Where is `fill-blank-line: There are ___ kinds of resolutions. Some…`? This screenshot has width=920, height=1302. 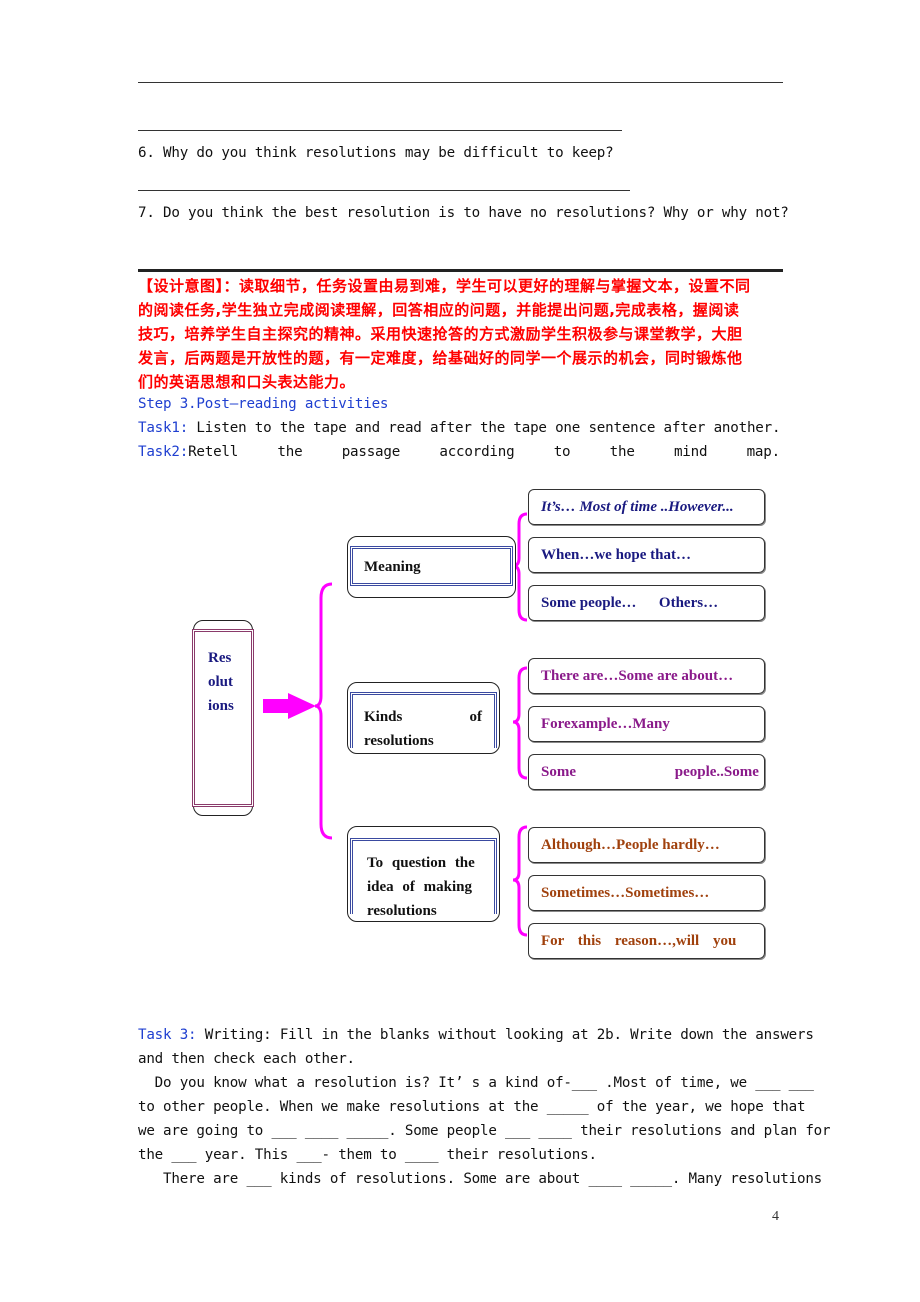 fill-blank-line: There are ___ kinds of resolutions. Some… is located at coordinates (480, 1179).